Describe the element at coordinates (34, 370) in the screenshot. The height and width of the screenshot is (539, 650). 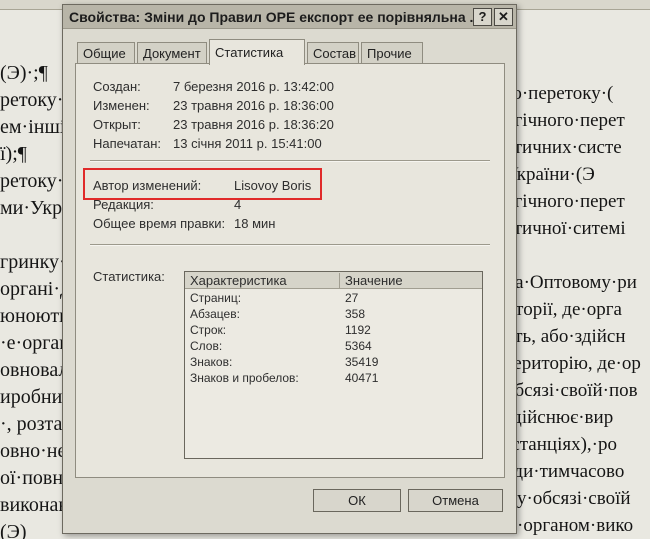
I see `document-line: овновал` at that location.